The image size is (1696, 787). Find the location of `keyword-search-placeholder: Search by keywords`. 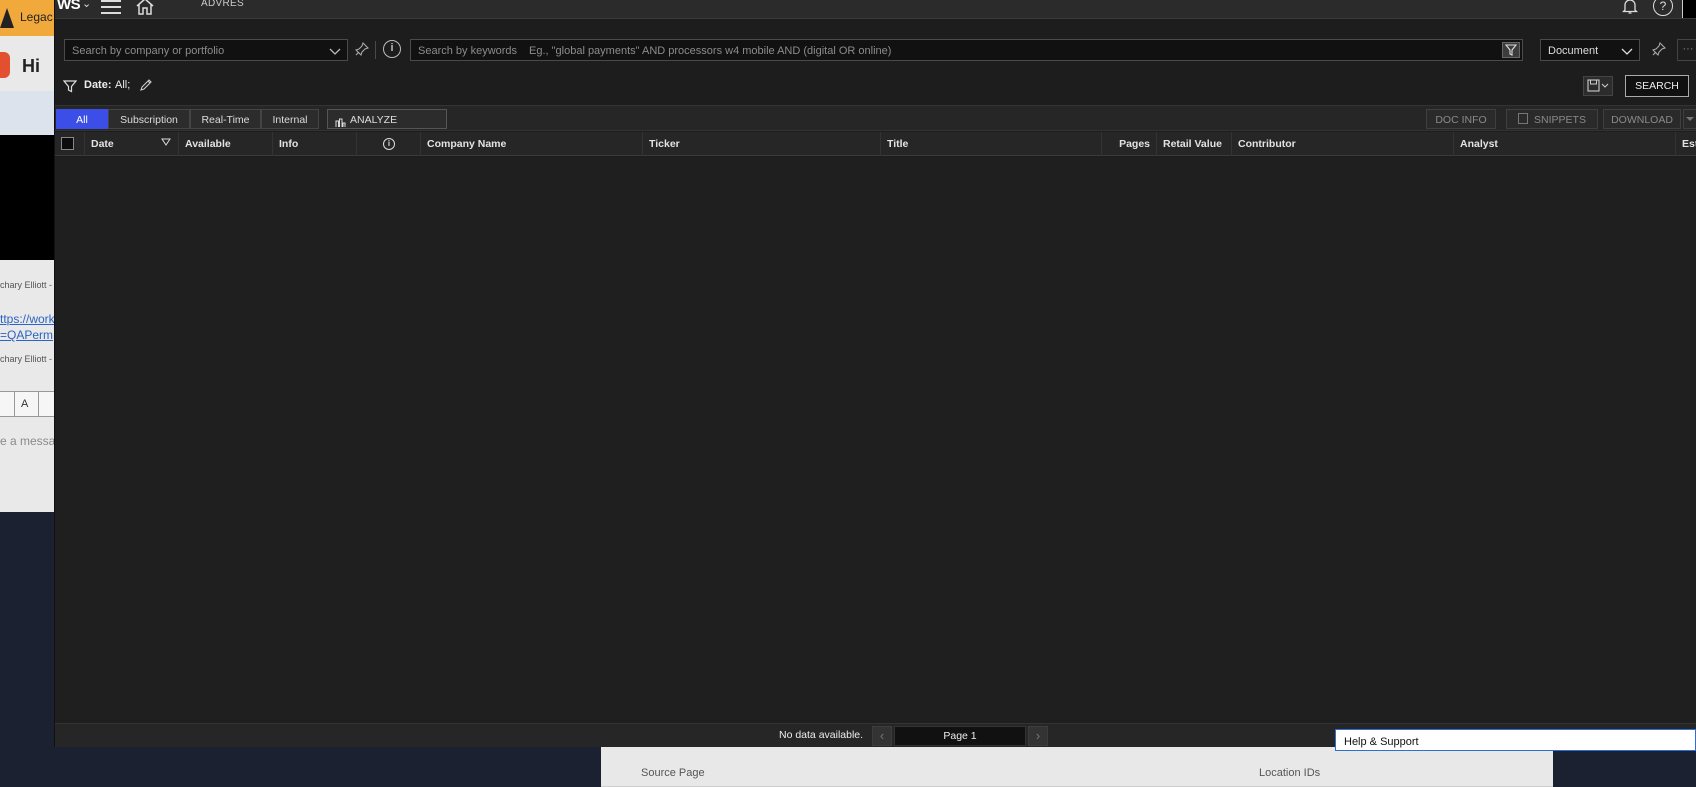

keyword-search-placeholder: Search by keywords is located at coordinates (468, 51).